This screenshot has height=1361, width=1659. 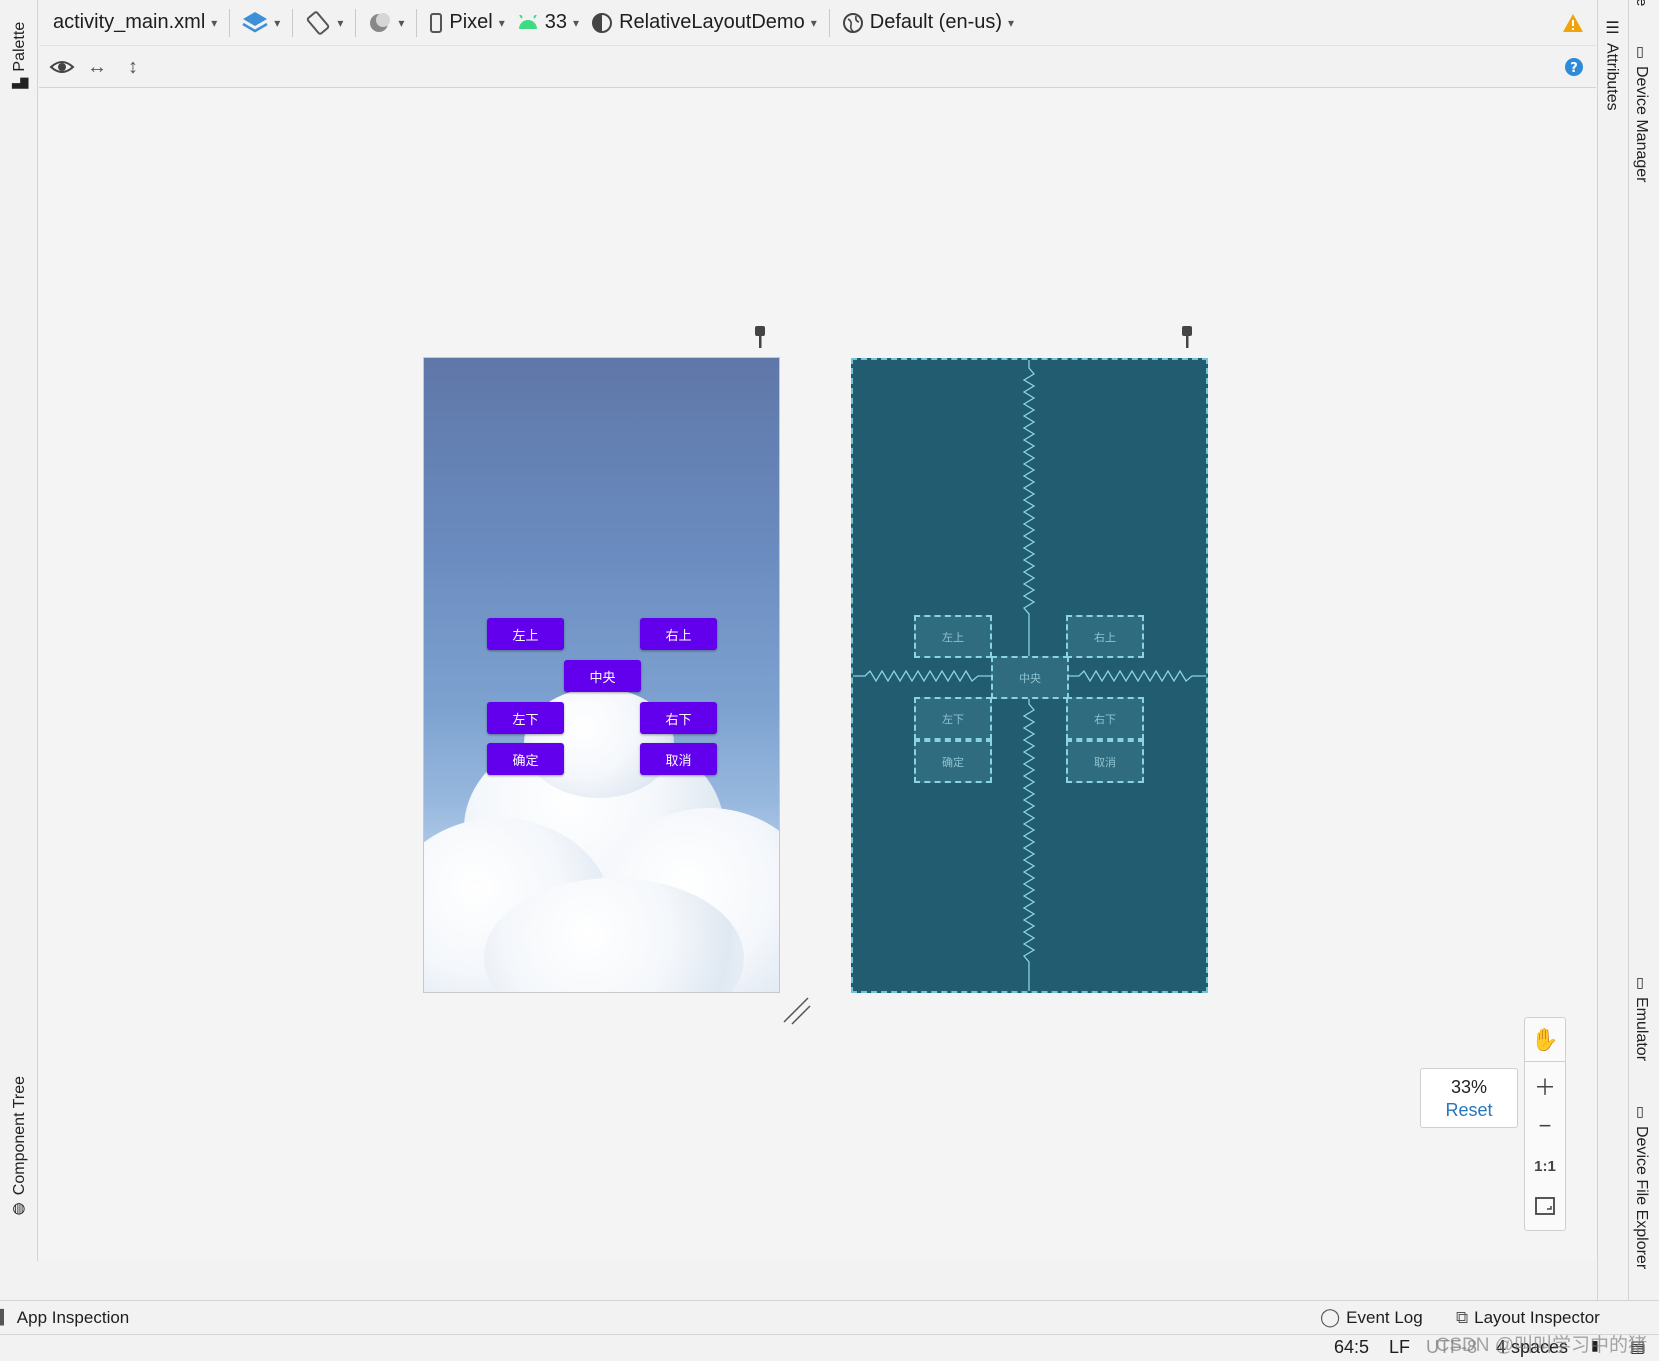 What do you see at coordinates (1545, 1040) in the screenshot?
I see `pan-mode-button: ✋` at bounding box center [1545, 1040].